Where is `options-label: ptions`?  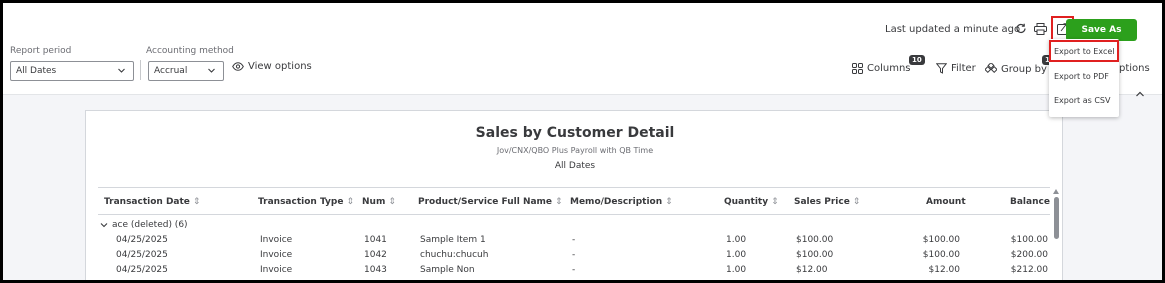
options-label: ptions is located at coordinates (1134, 68).